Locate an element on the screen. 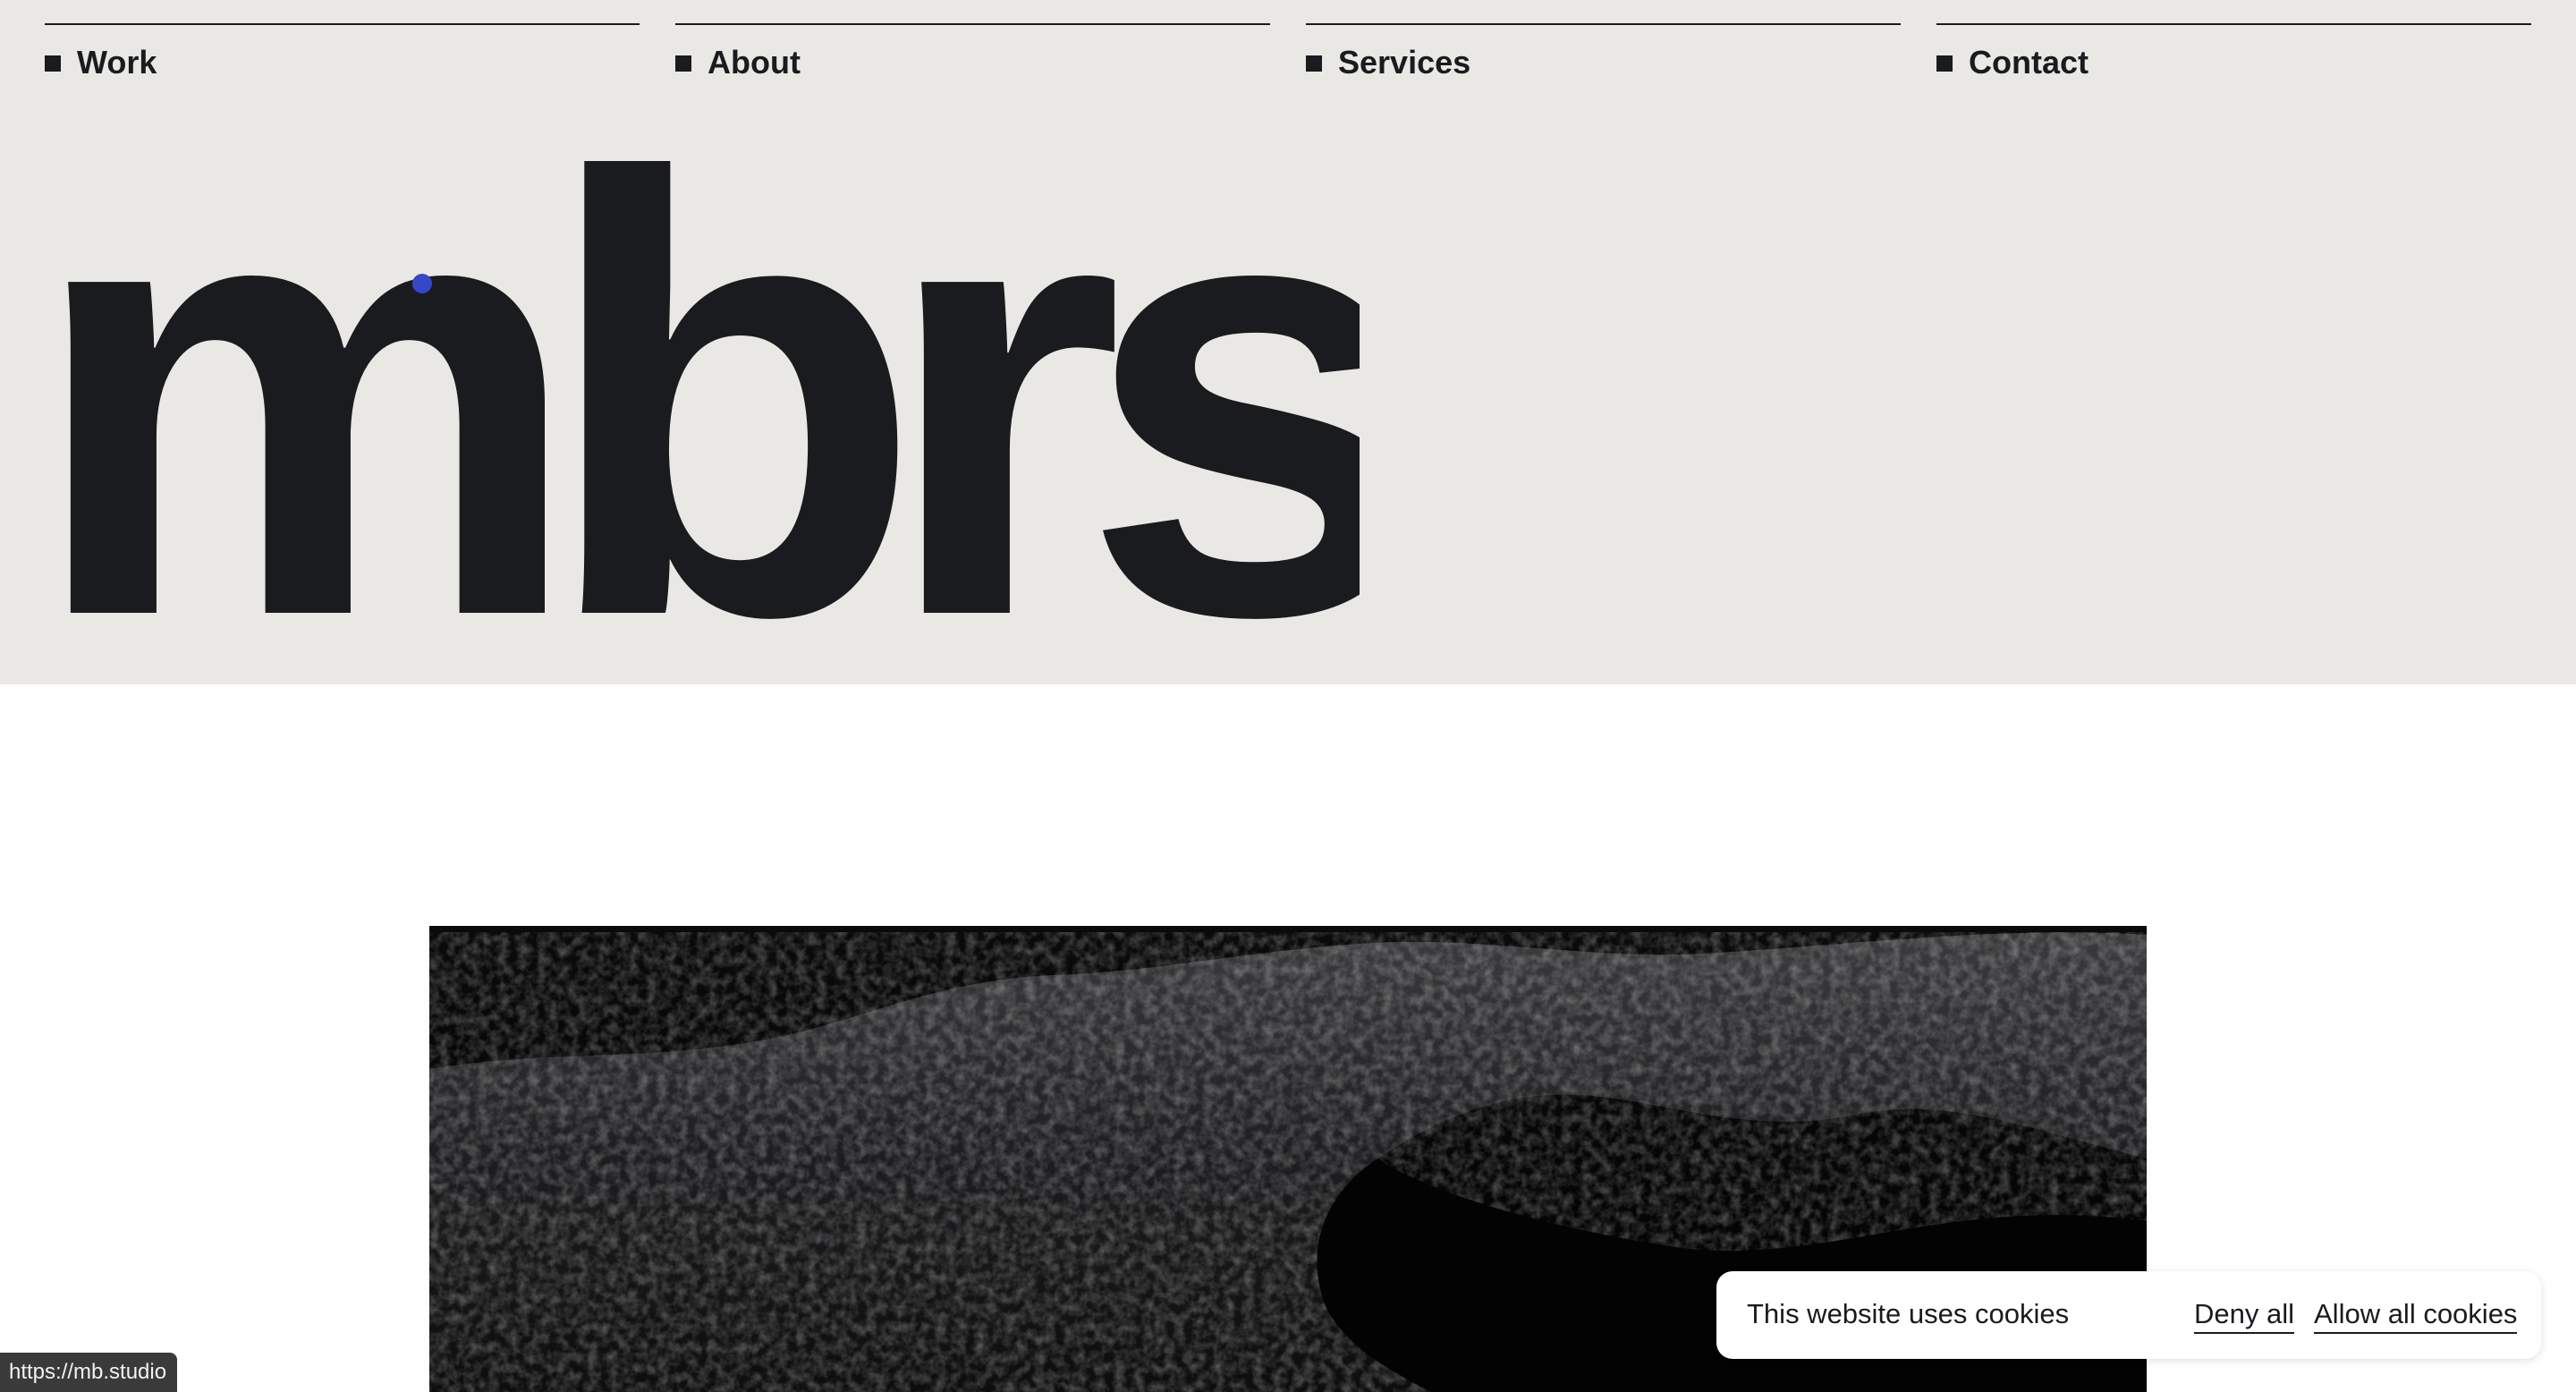 Image resolution: width=2576 pixels, height=1392 pixels. cookie-message: This website uses cookies is located at coordinates (1908, 1313).